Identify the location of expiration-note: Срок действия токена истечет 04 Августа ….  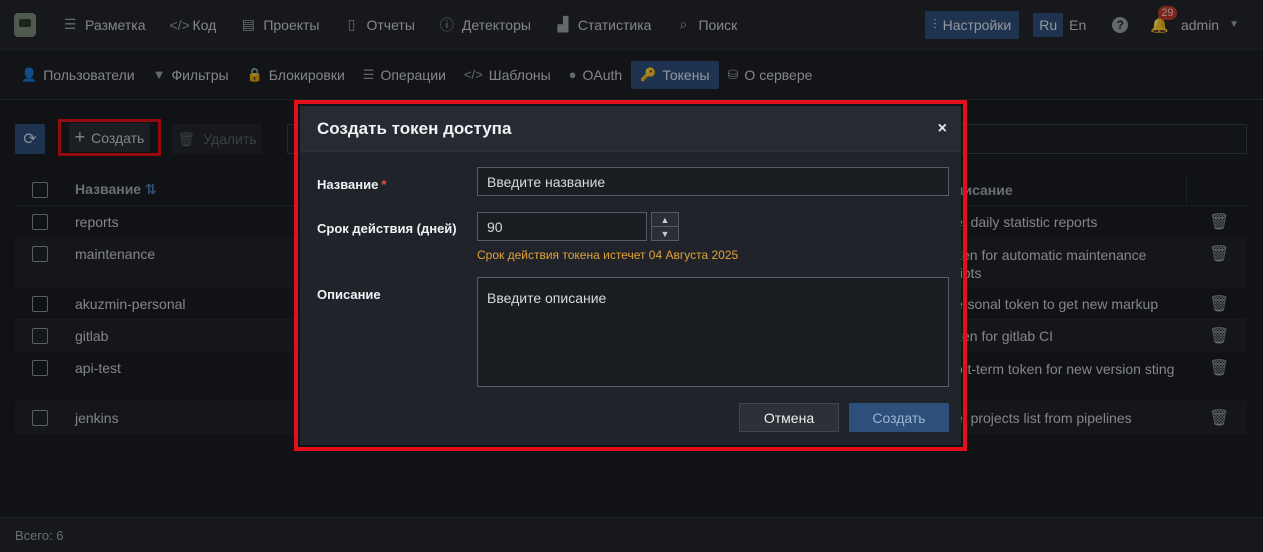
(608, 255).